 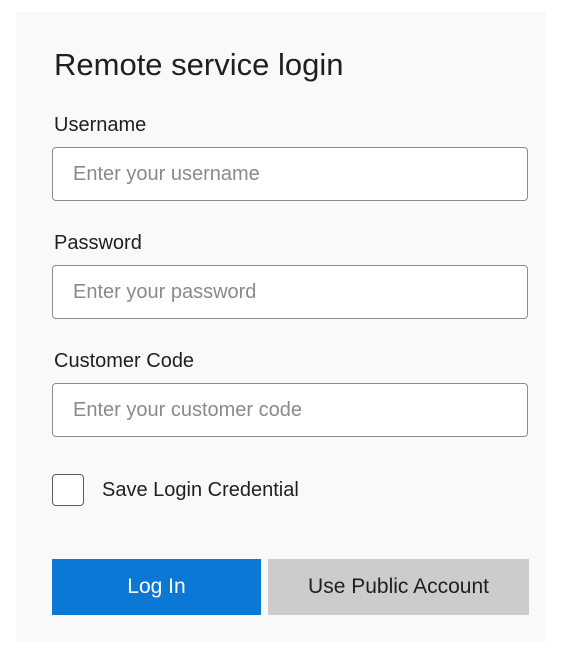 I want to click on password-label: Password, so click(x=98, y=243).